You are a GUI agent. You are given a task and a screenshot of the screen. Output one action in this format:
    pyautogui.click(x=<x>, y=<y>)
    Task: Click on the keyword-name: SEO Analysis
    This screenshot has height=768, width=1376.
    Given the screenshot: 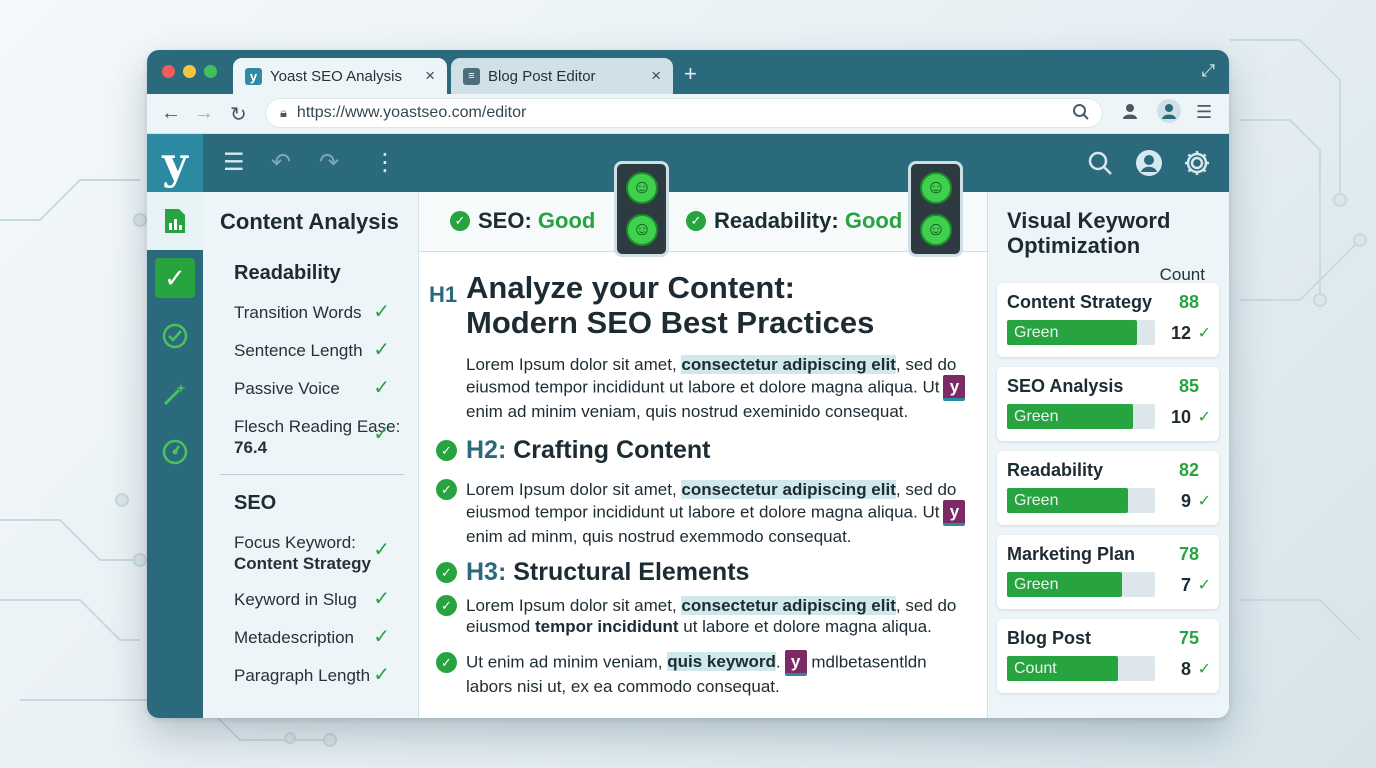 What is the action you would take?
    pyautogui.click(x=1065, y=386)
    